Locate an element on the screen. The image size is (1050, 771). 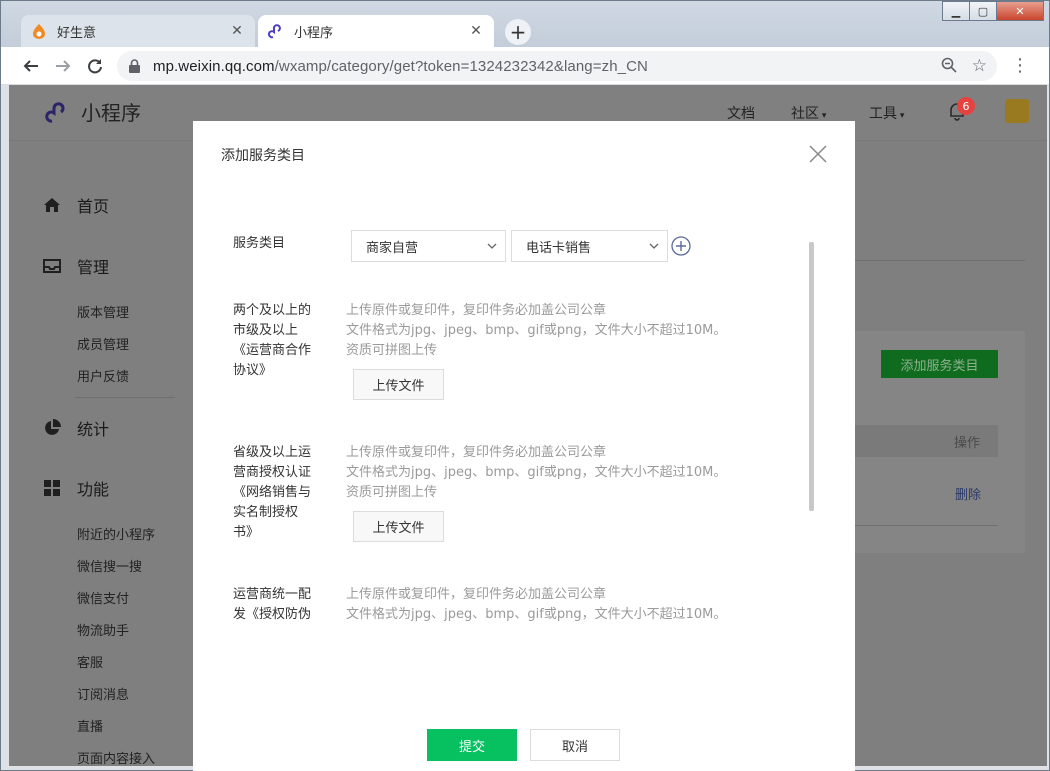
miniprogram-favicon-icon is located at coordinates (276, 31).